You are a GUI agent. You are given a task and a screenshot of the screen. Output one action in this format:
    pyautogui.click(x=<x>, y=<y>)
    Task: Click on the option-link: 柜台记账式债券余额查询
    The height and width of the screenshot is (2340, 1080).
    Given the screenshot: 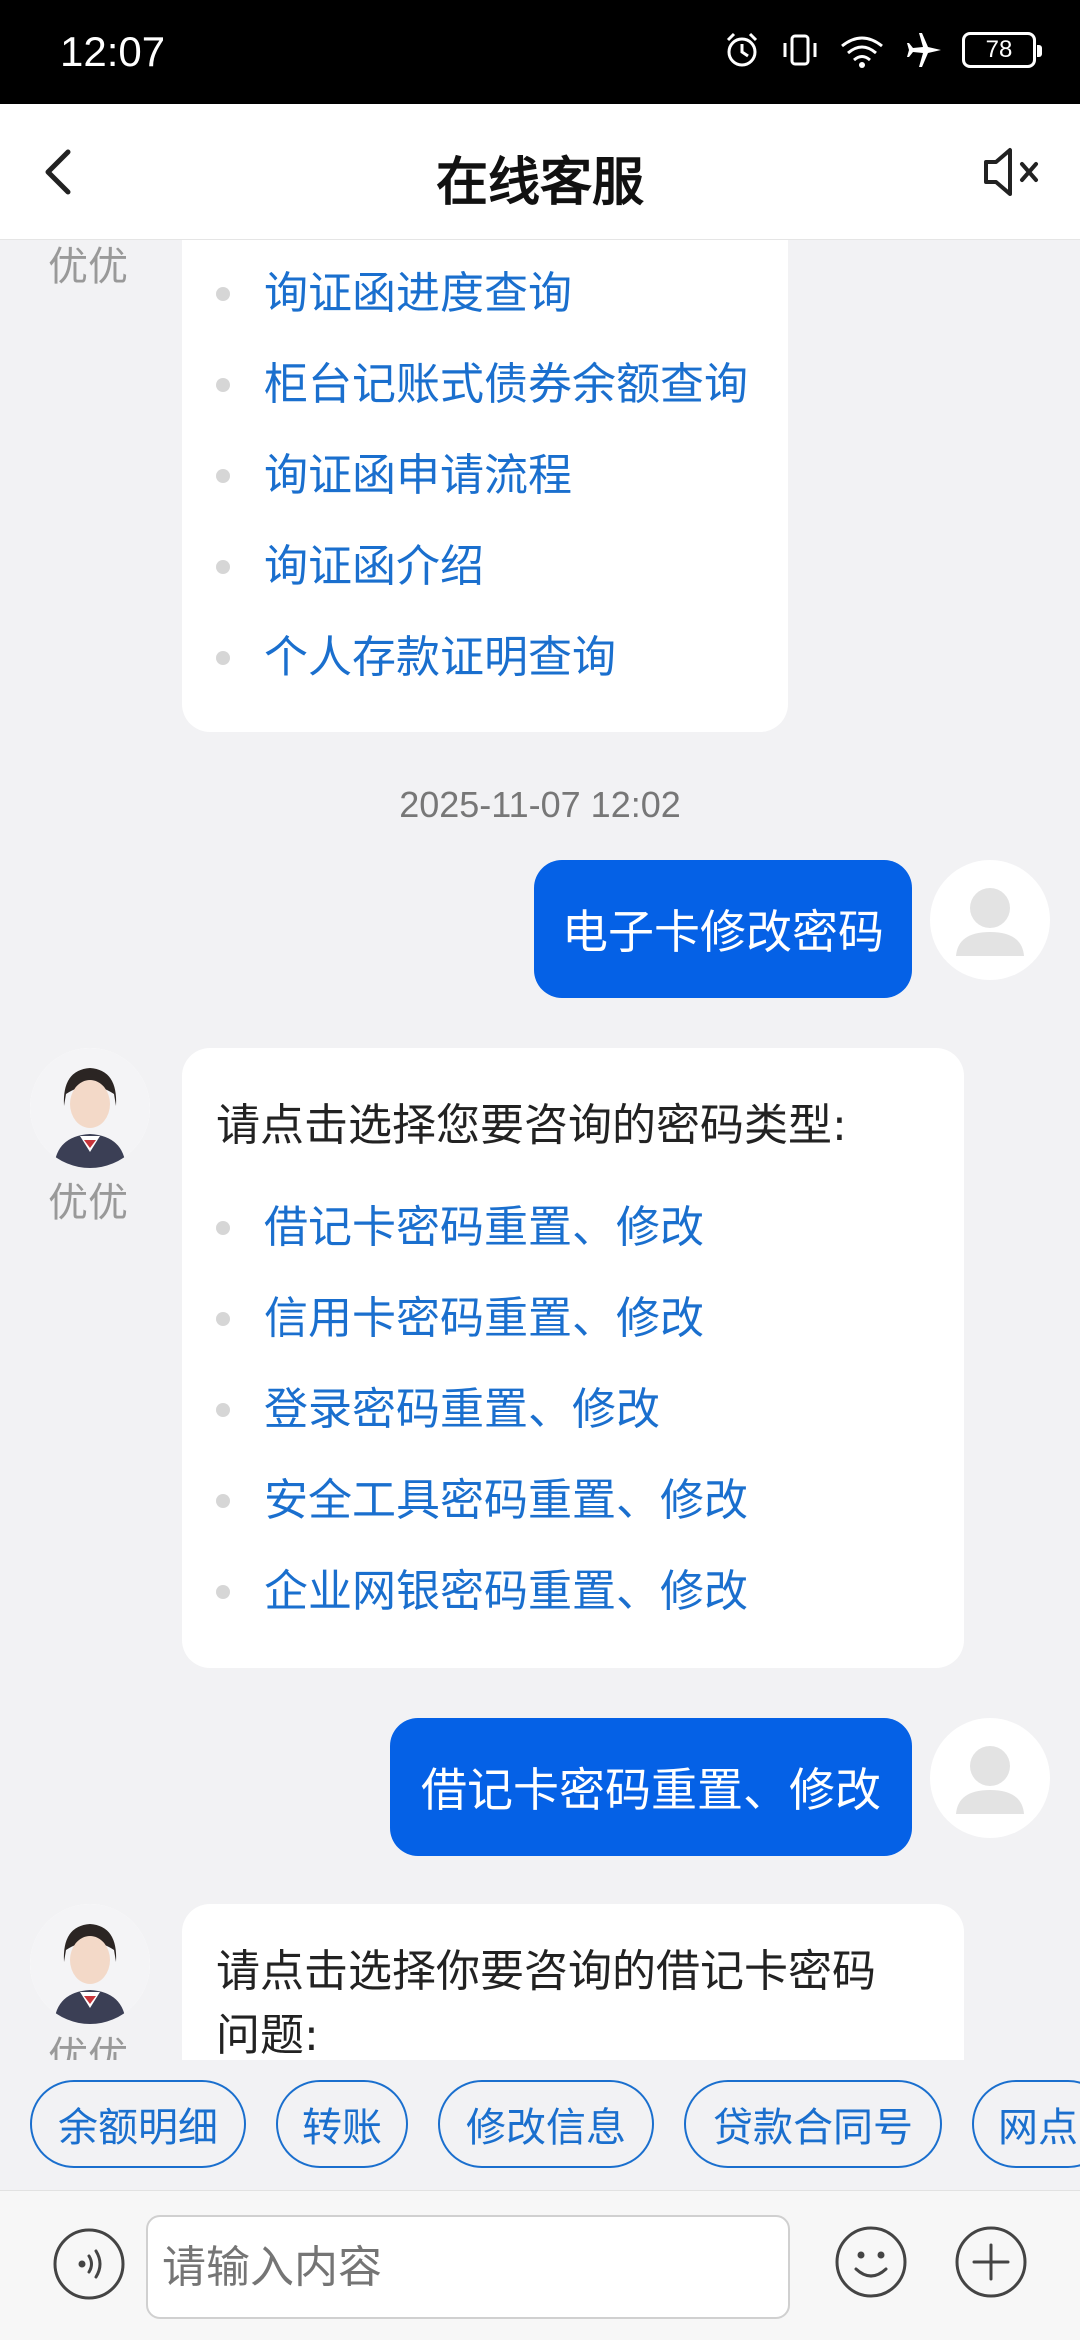 What is the action you would take?
    pyautogui.click(x=485, y=384)
    